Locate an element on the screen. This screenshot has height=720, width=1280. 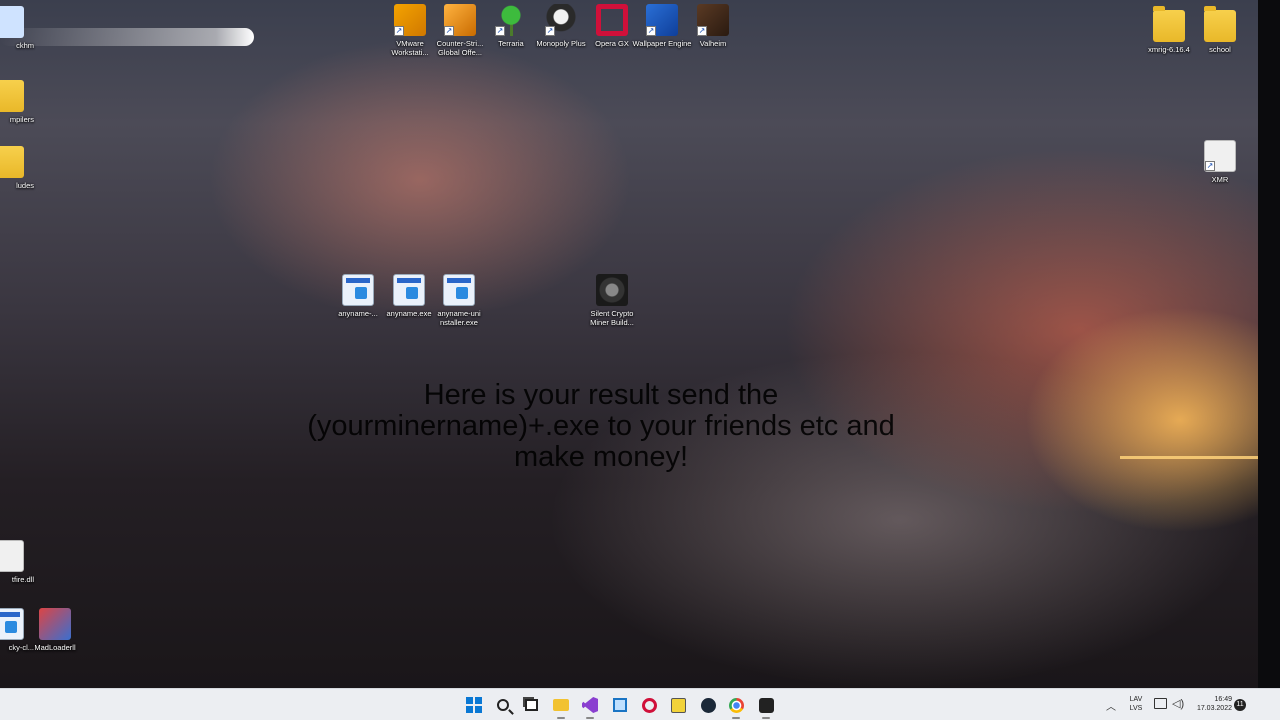
desktop-icon-dll: tfire.dll is located at coordinates (18, 562).